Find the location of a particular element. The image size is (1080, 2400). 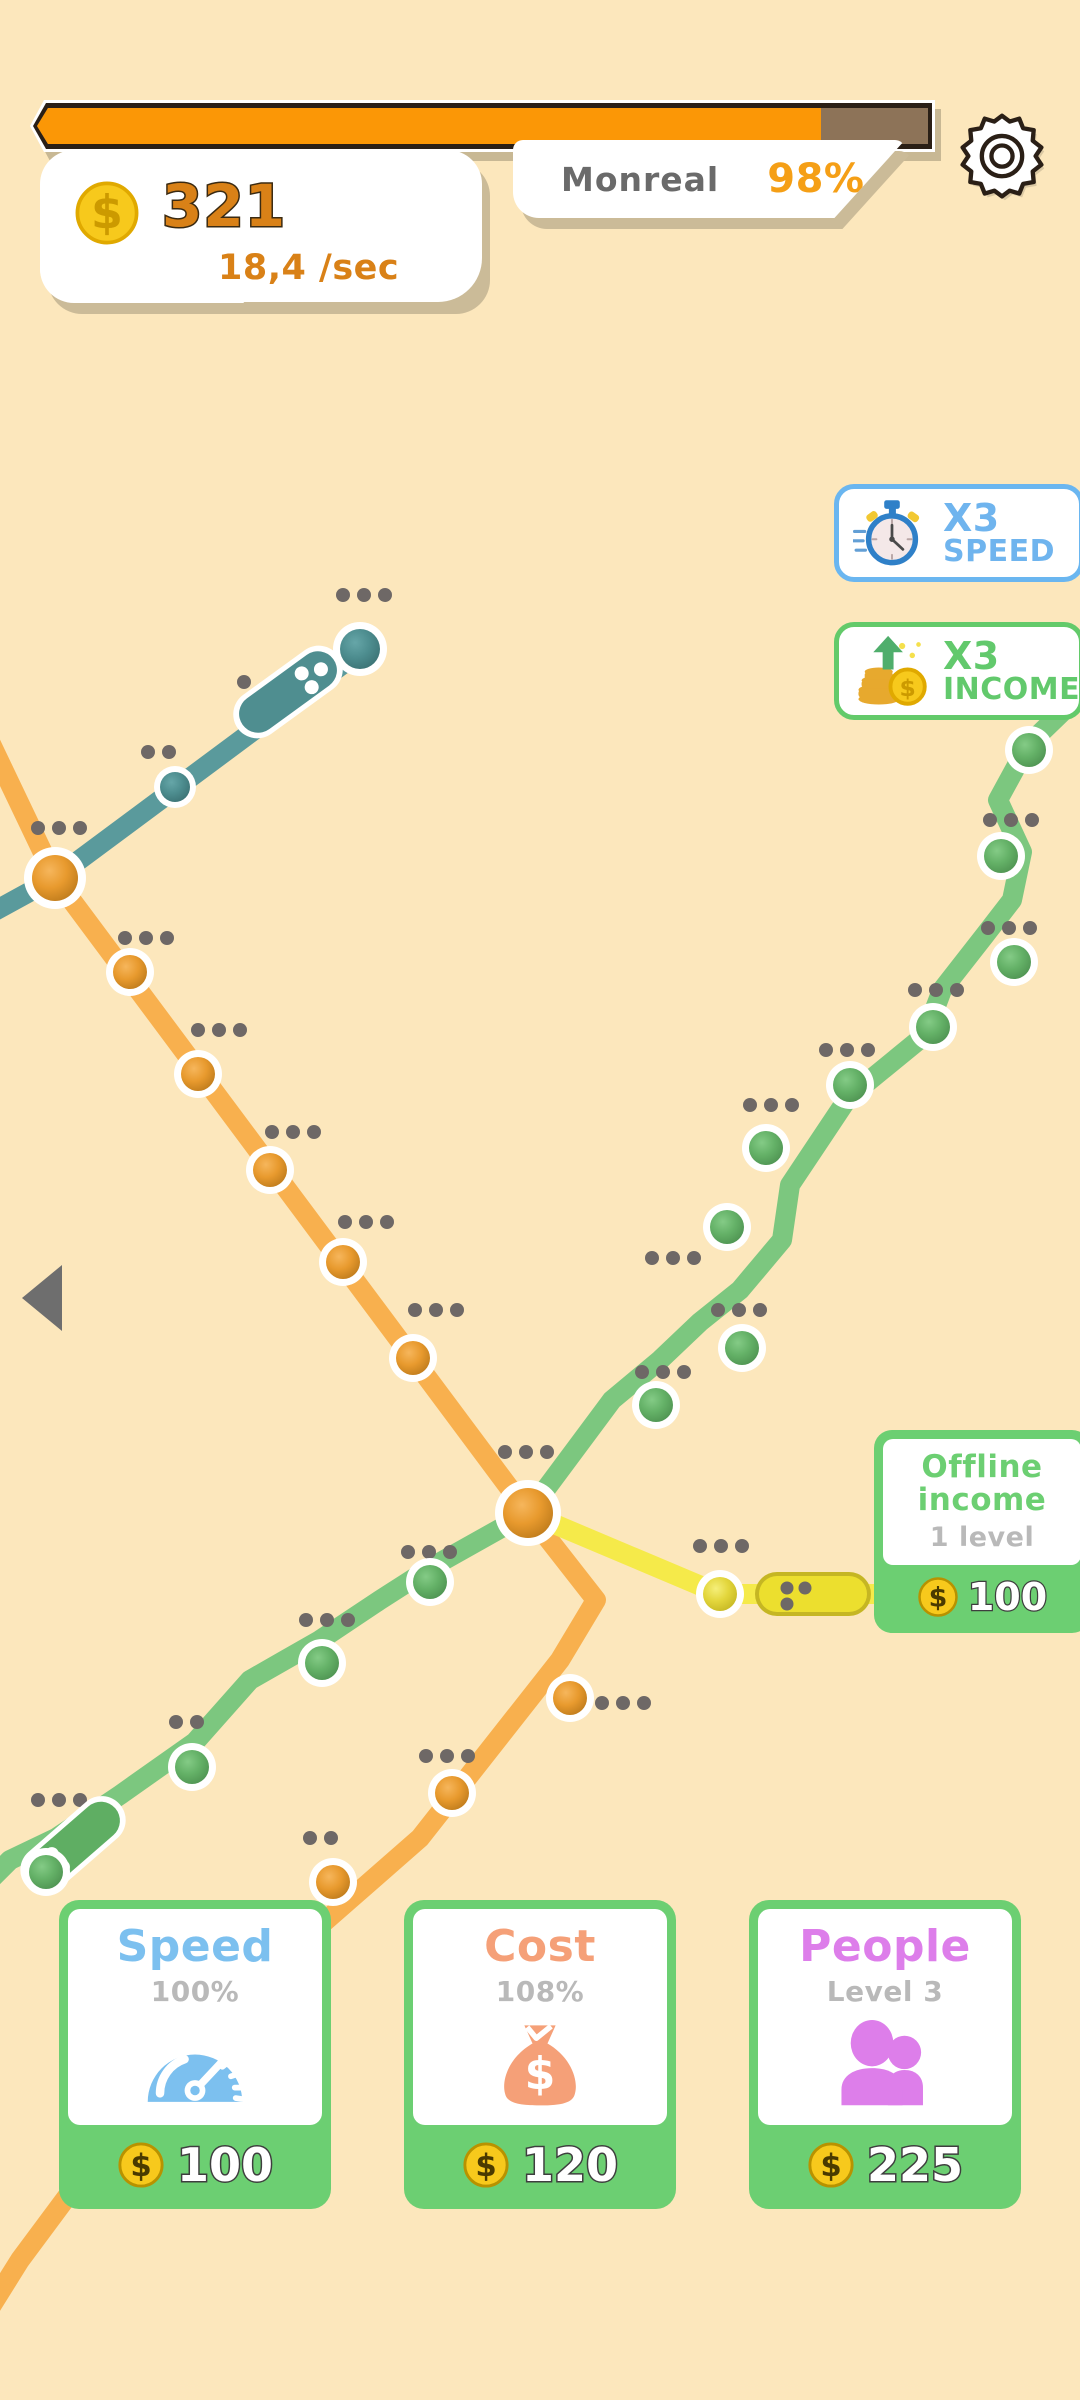

city-completion-percent: 98% is located at coordinates (816, 179).